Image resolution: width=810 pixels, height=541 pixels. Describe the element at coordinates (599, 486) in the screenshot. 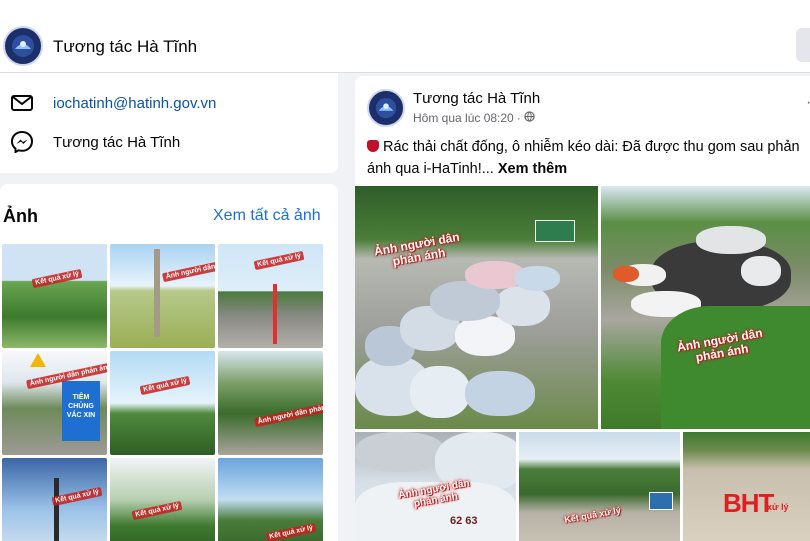

I see `post-image-4: Kết quả xử lý` at that location.